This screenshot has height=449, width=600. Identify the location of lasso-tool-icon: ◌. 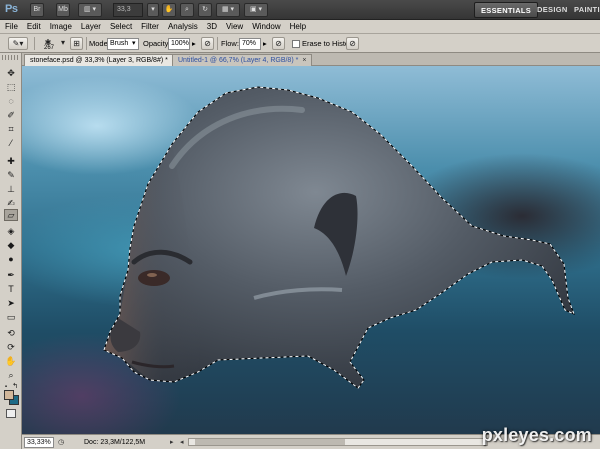
(11, 101).